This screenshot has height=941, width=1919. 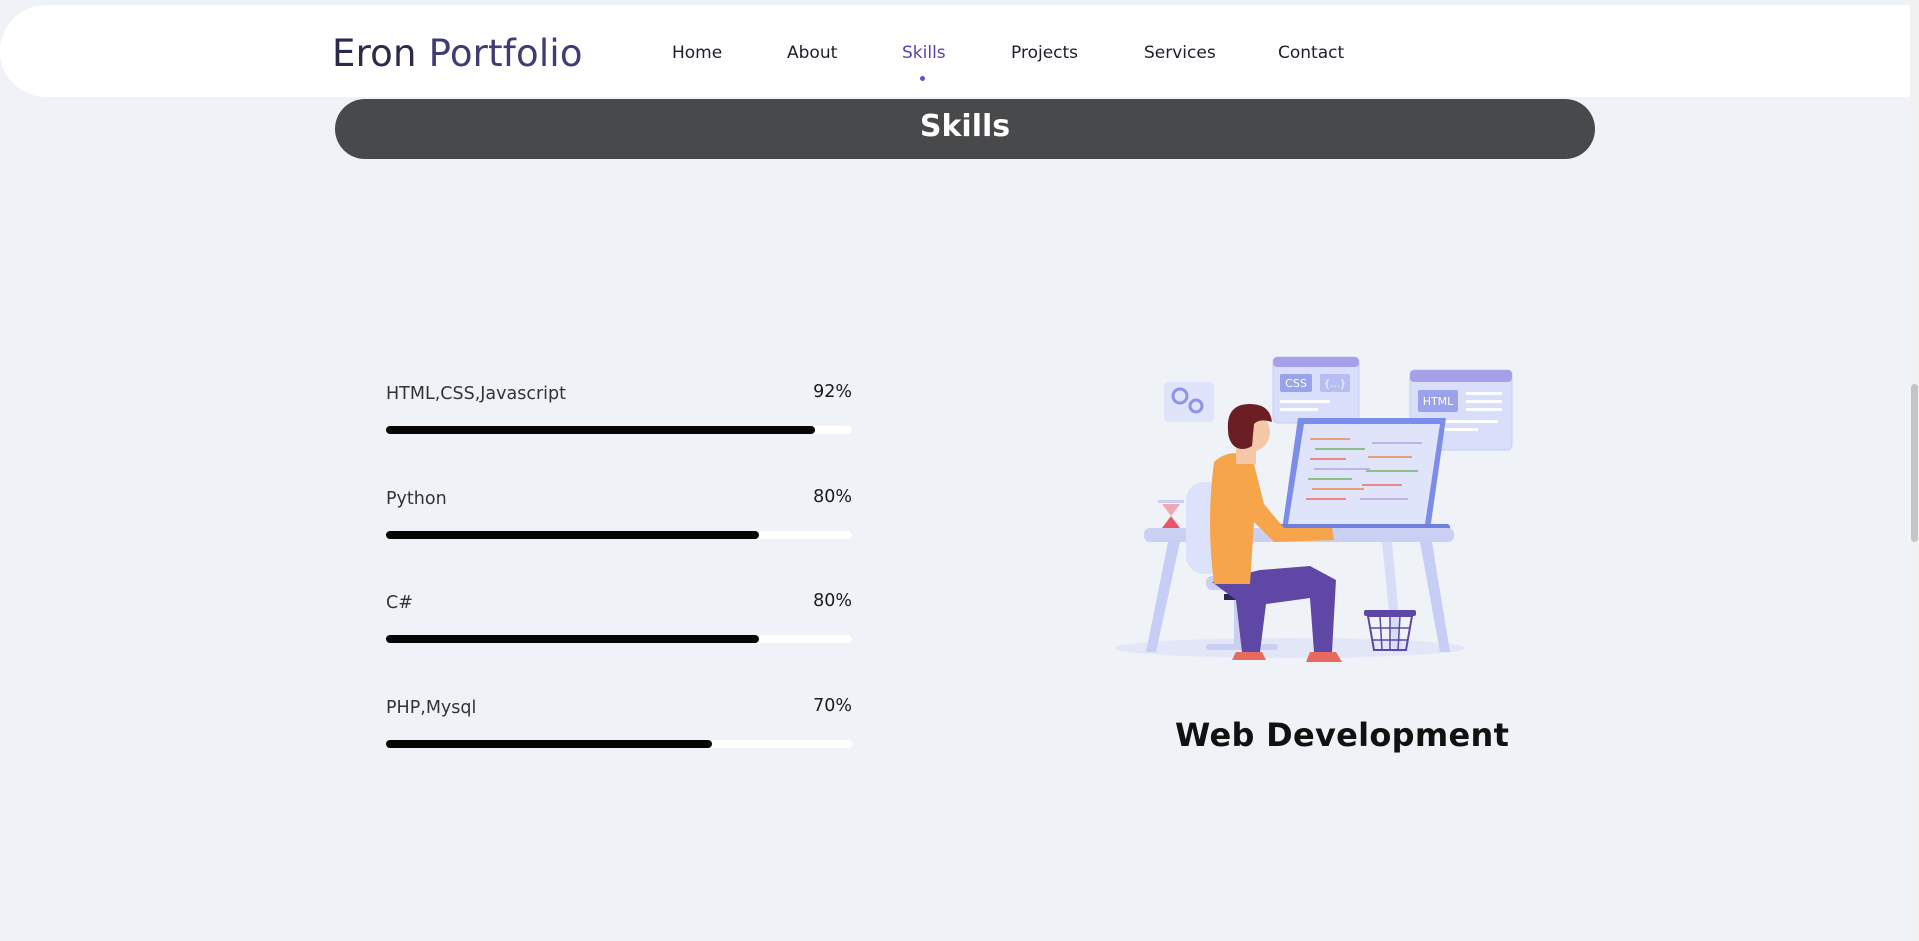 I want to click on skill-name: C#, so click(x=399, y=603).